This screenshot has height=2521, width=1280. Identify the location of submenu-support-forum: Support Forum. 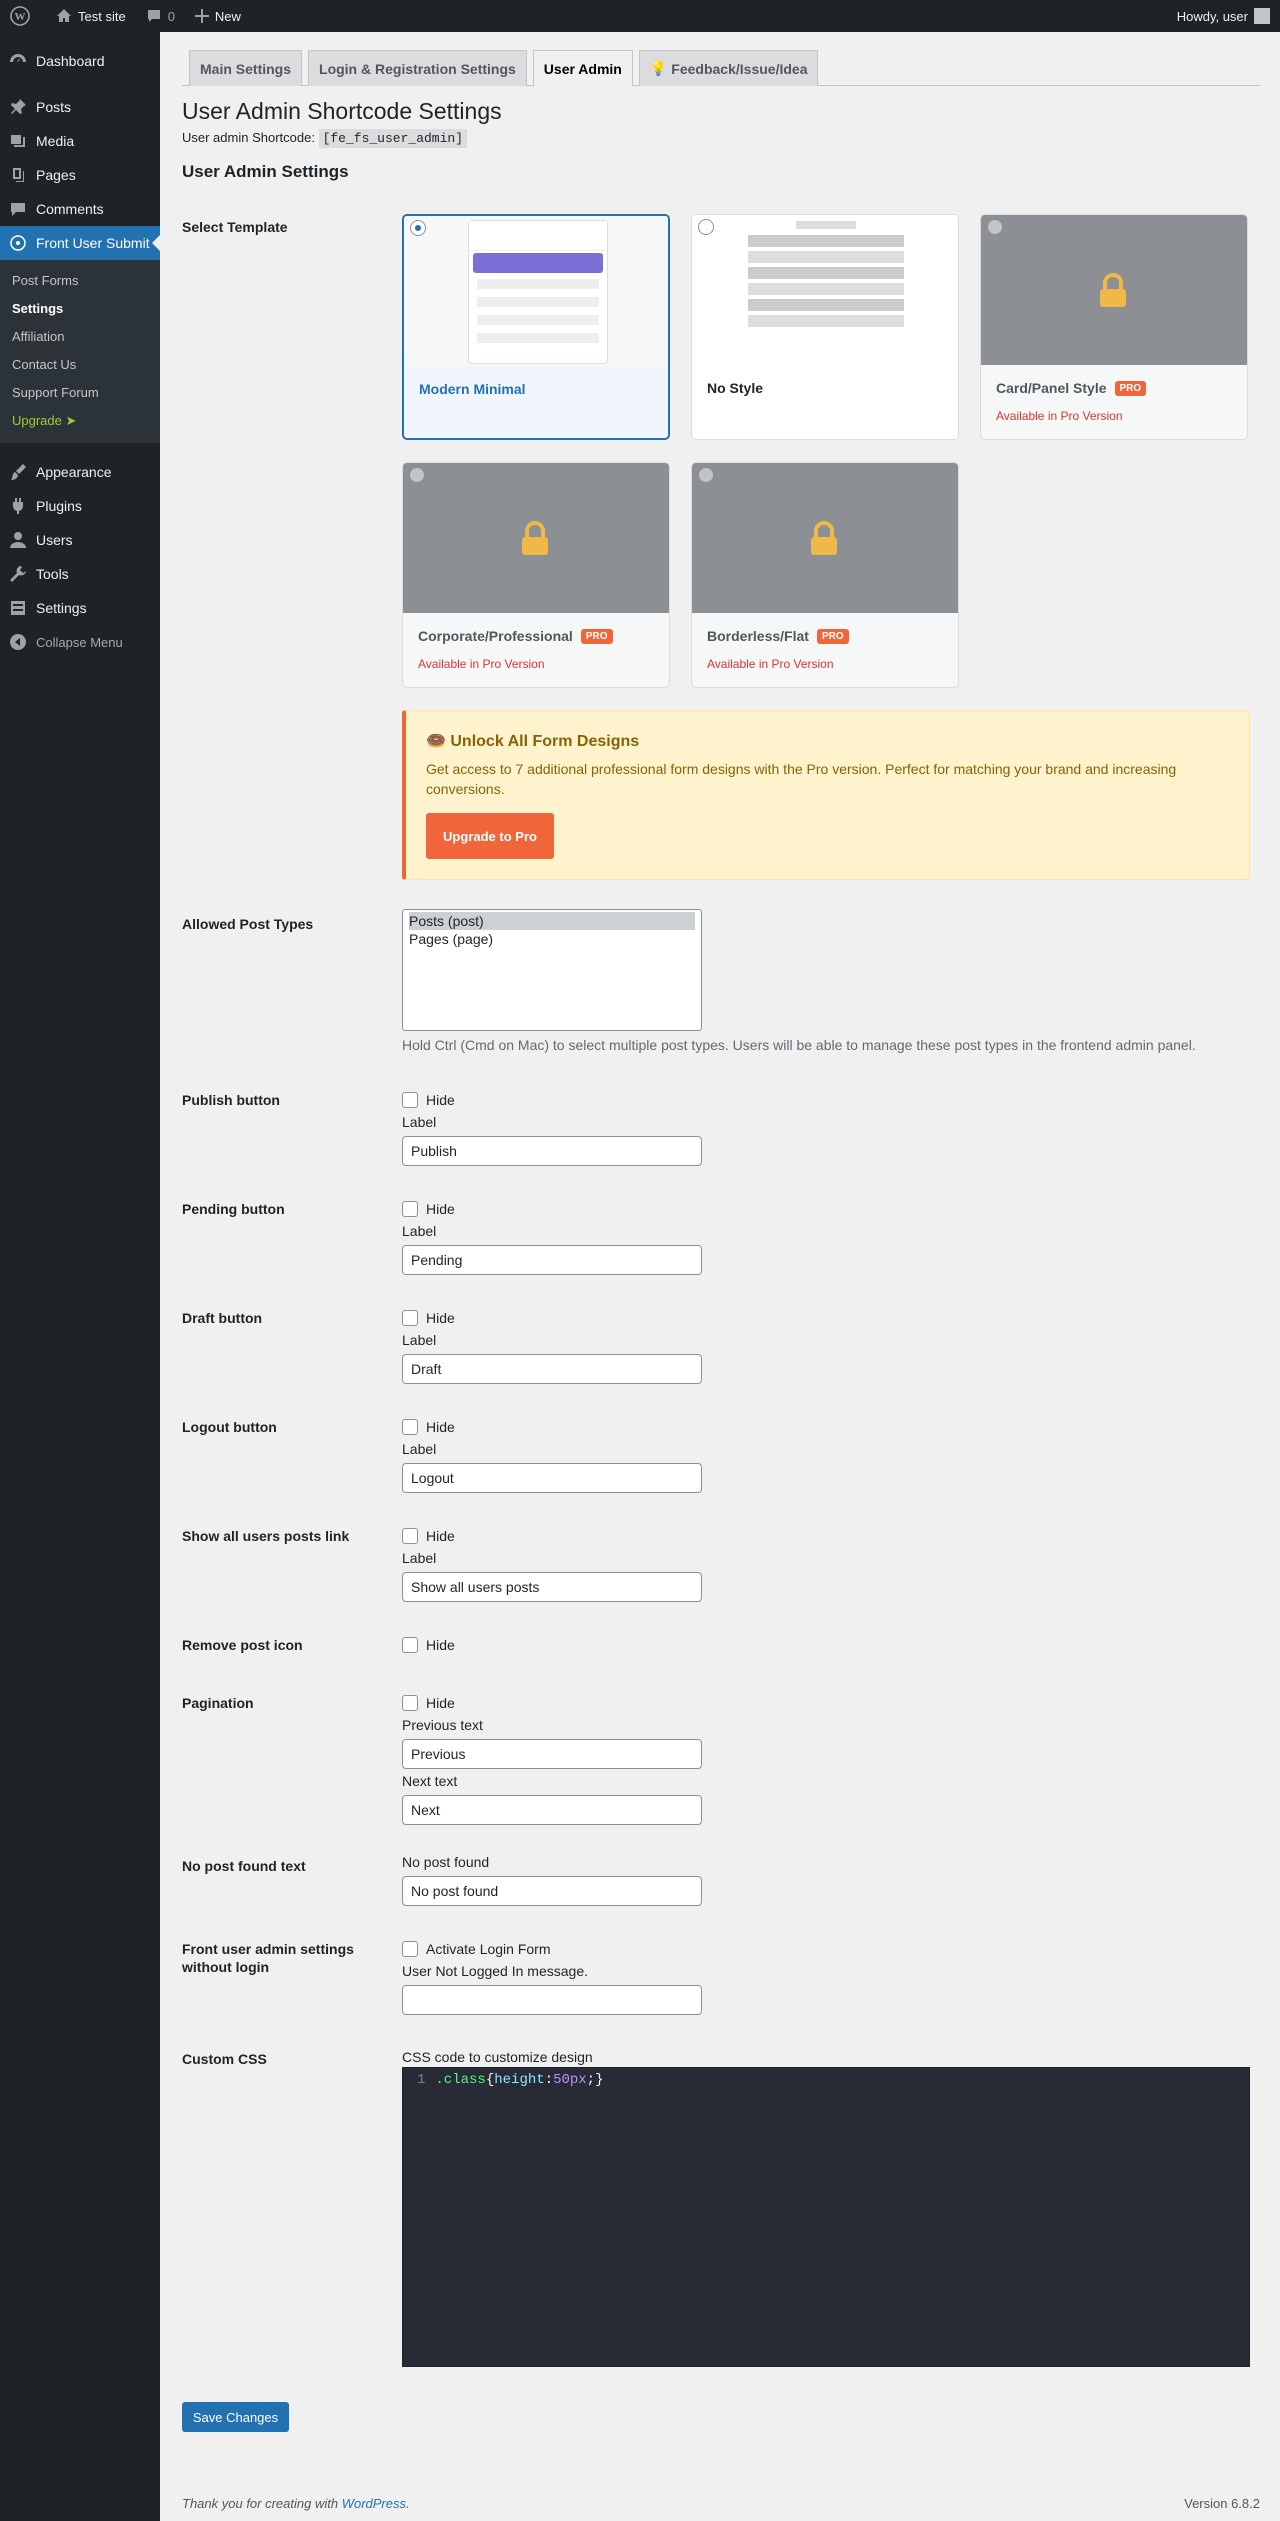
(80, 393).